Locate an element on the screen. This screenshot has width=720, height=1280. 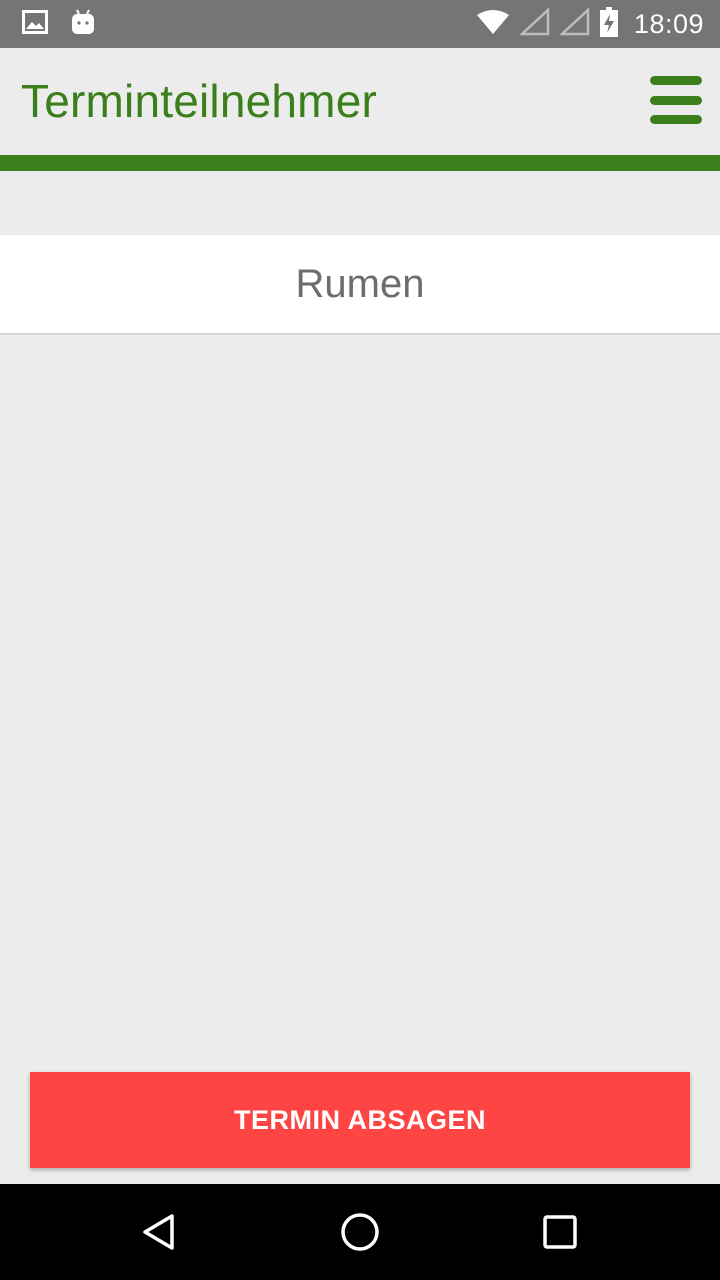
home-icon is located at coordinates (360, 1232).